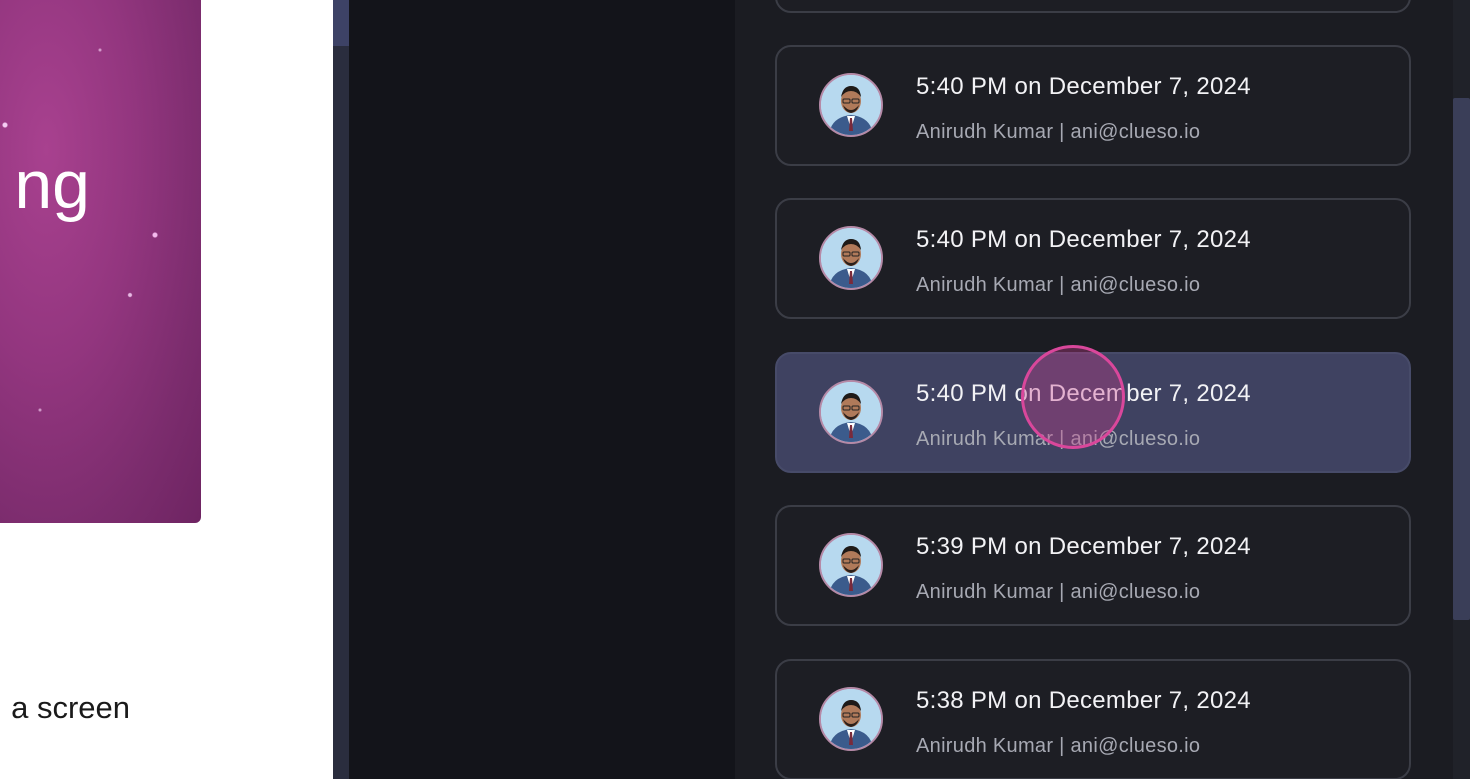 The height and width of the screenshot is (779, 1470). I want to click on hero-title: ng, so click(52, 185).